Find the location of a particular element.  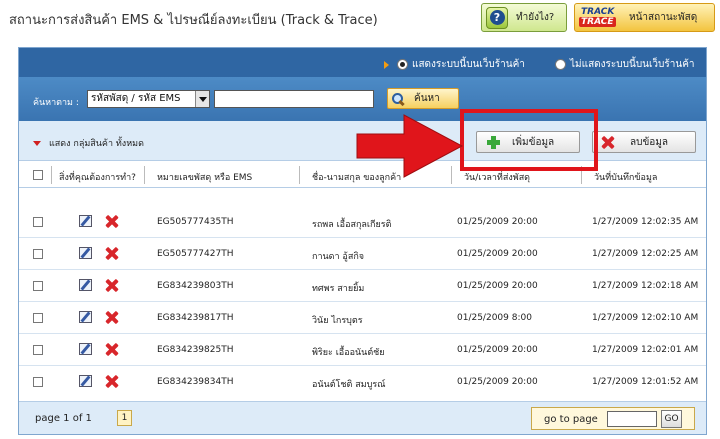

search-button: ค้นหา is located at coordinates (423, 98).